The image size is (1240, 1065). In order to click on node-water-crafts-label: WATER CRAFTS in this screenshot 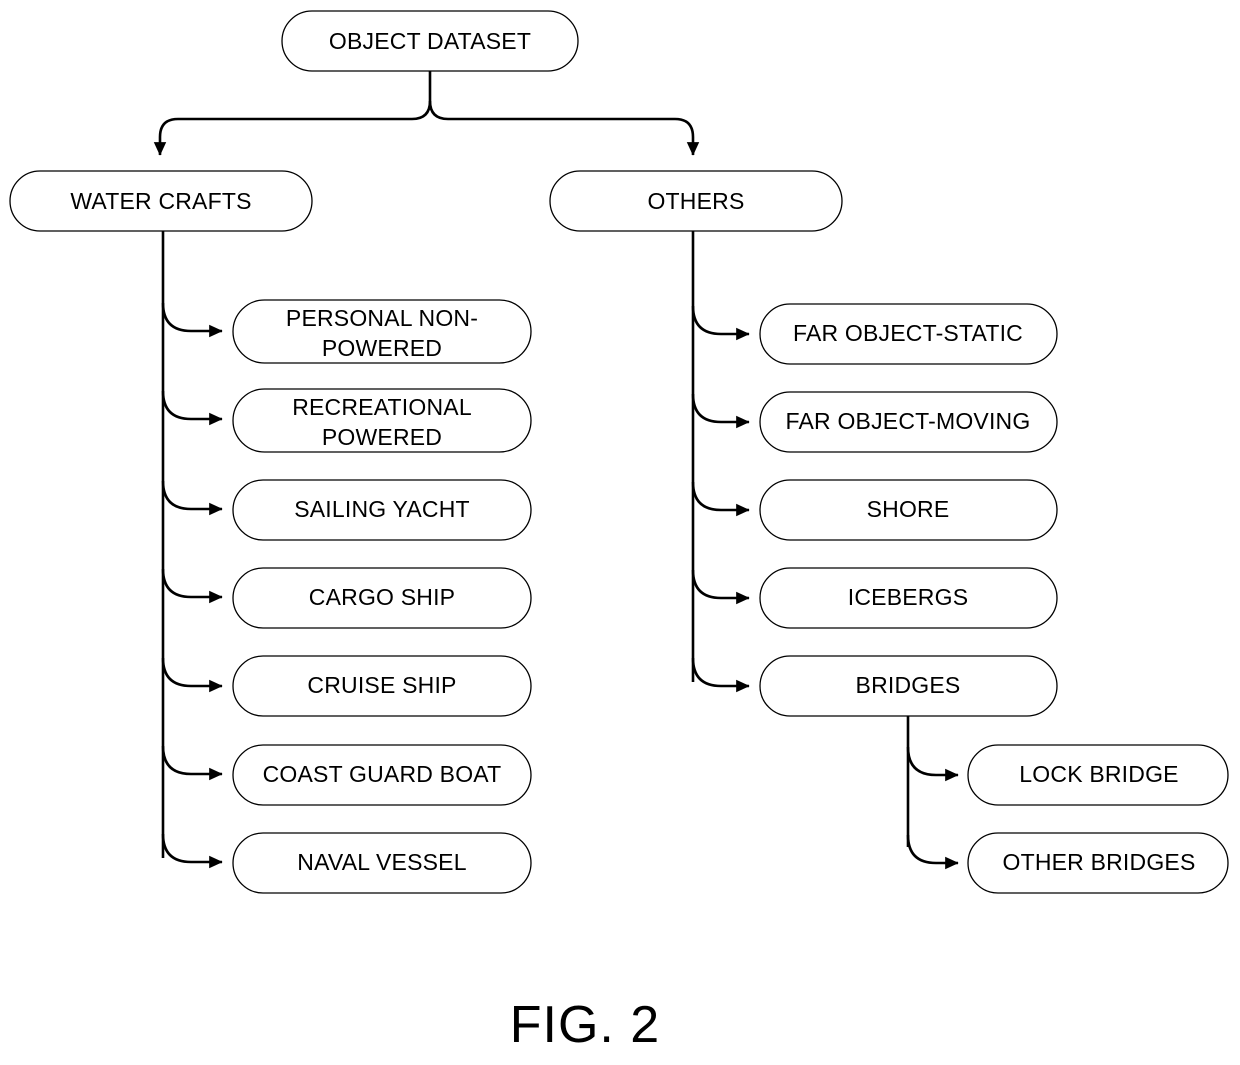, I will do `click(160, 201)`.